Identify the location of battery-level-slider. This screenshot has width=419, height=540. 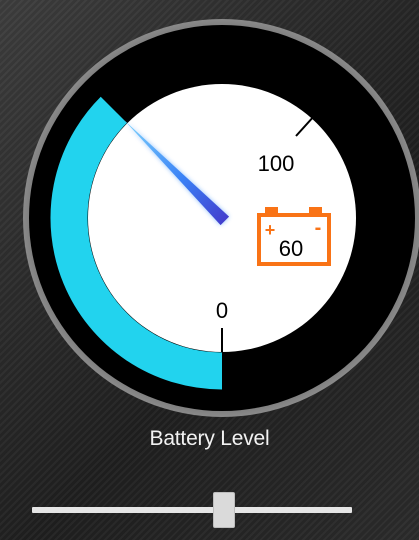
(192, 510).